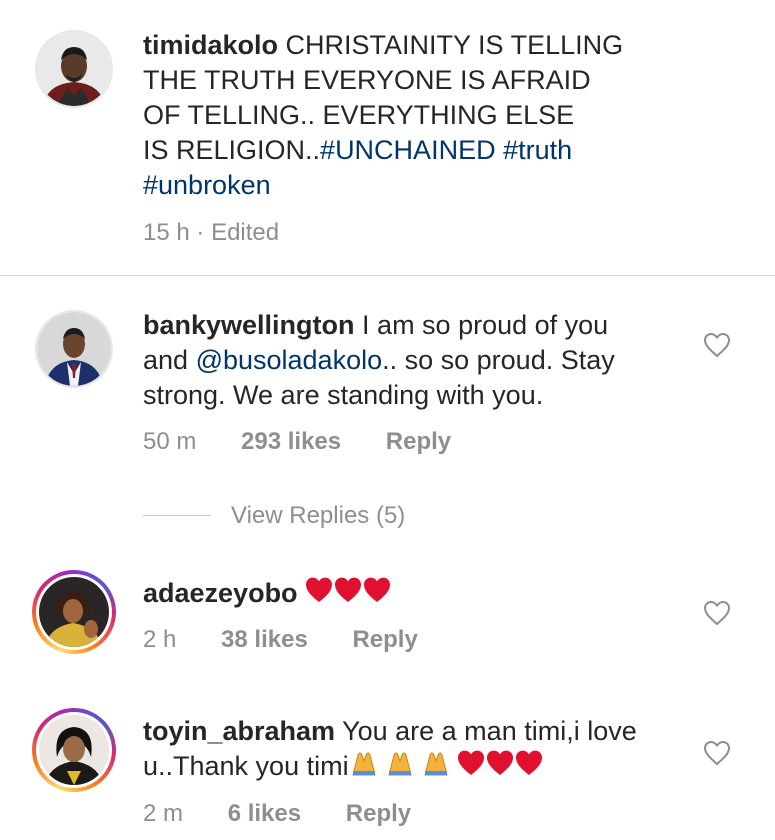 This screenshot has width=775, height=840. I want to click on hashtag-unchained: #UNCHAINED, so click(408, 150).